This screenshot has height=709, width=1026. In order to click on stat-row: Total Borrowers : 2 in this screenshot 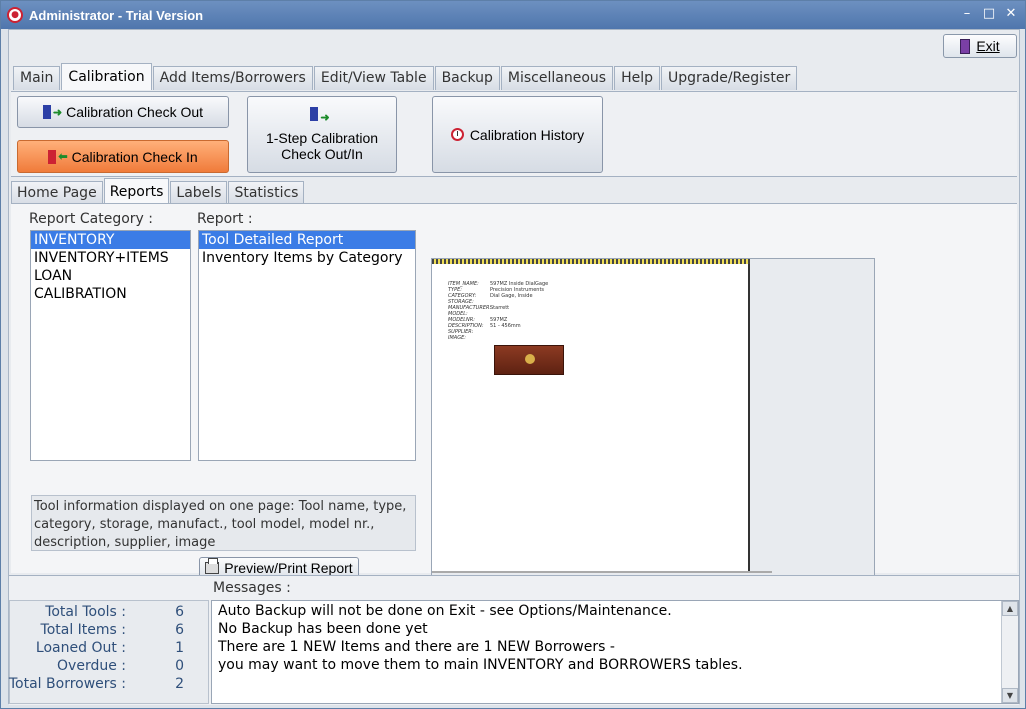, I will do `click(109, 685)`.